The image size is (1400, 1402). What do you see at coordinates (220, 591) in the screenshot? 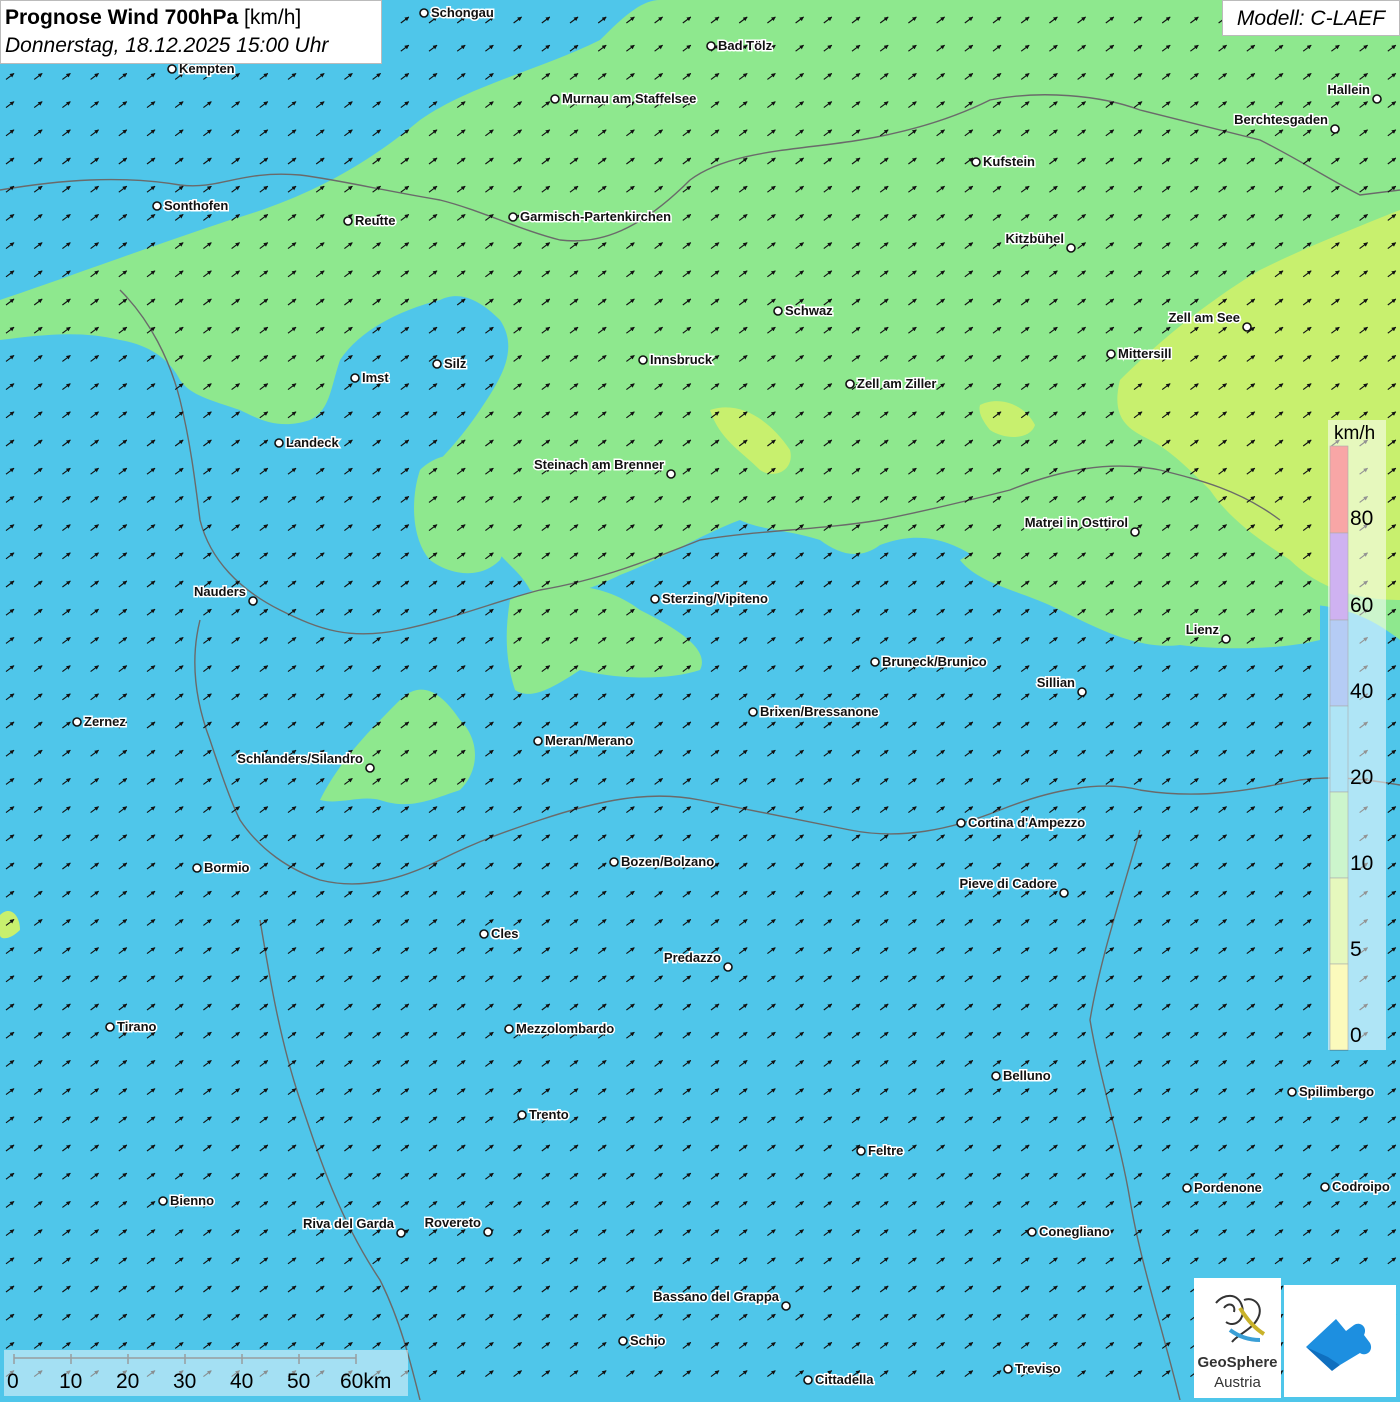
I see `city-label: Nauders` at bounding box center [220, 591].